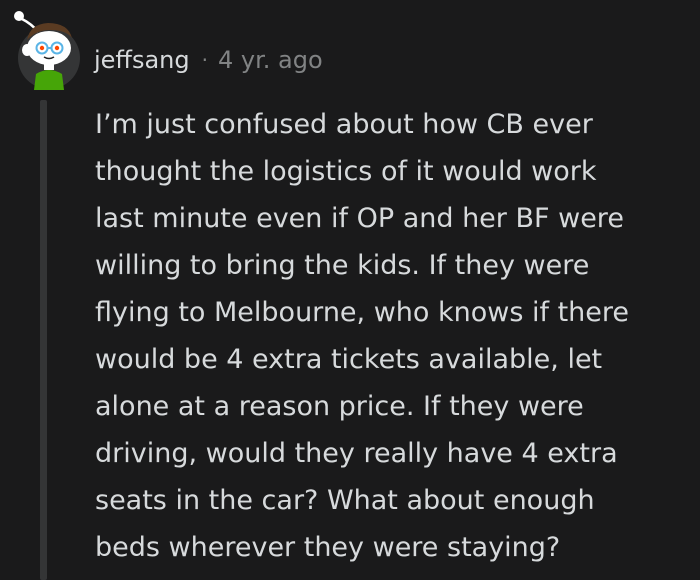 The height and width of the screenshot is (580, 700). What do you see at coordinates (344, 124) in the screenshot?
I see `comment-body-line: I’m just confused about how CB ever` at bounding box center [344, 124].